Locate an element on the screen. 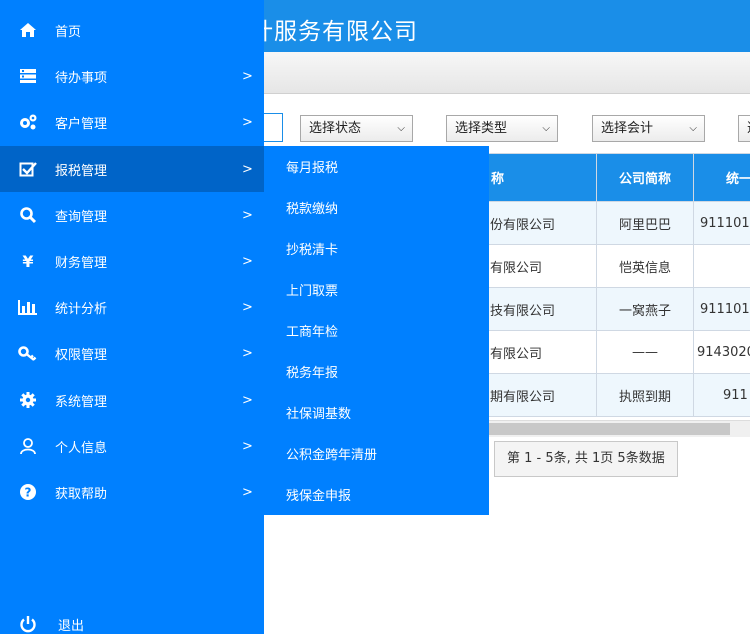 This screenshot has height=634, width=750. power-icon is located at coordinates (28, 623).